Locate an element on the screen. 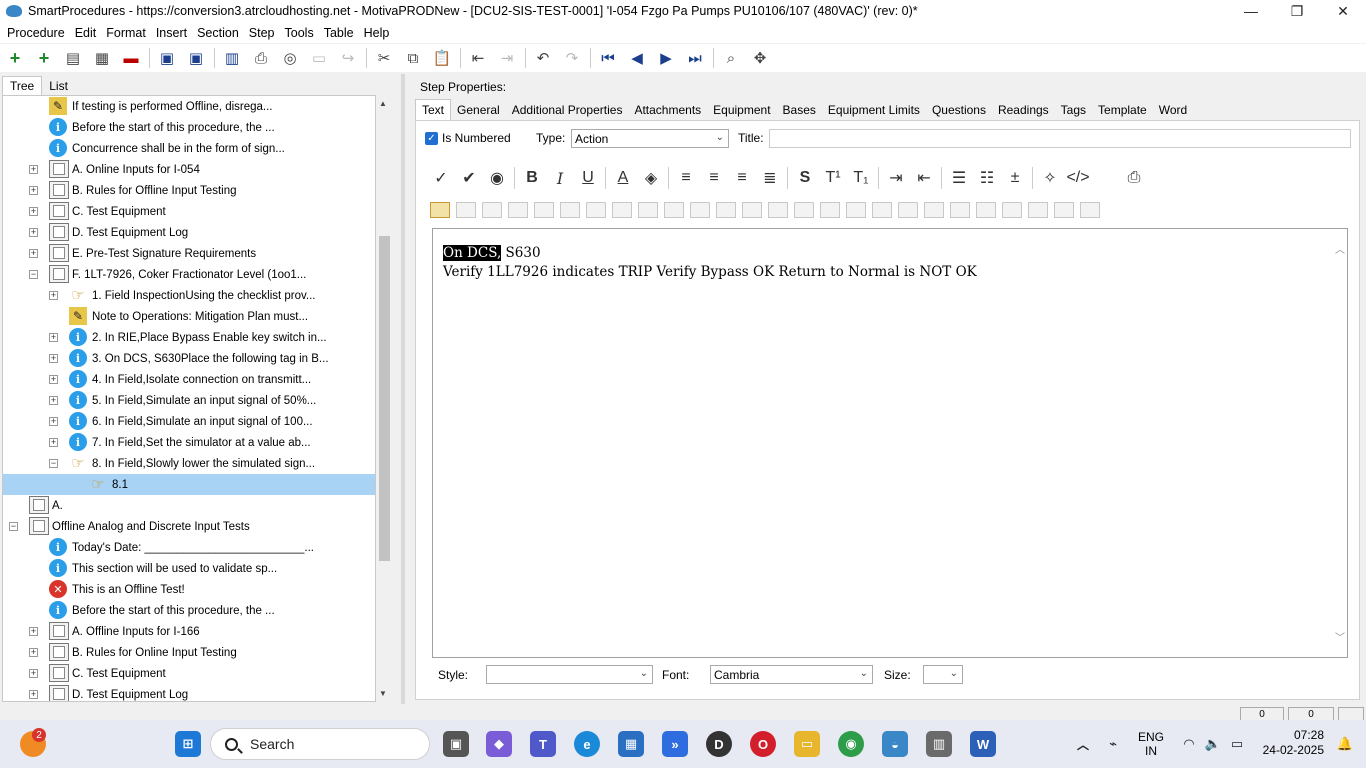  print-icon: ⎙ is located at coordinates (261, 58).